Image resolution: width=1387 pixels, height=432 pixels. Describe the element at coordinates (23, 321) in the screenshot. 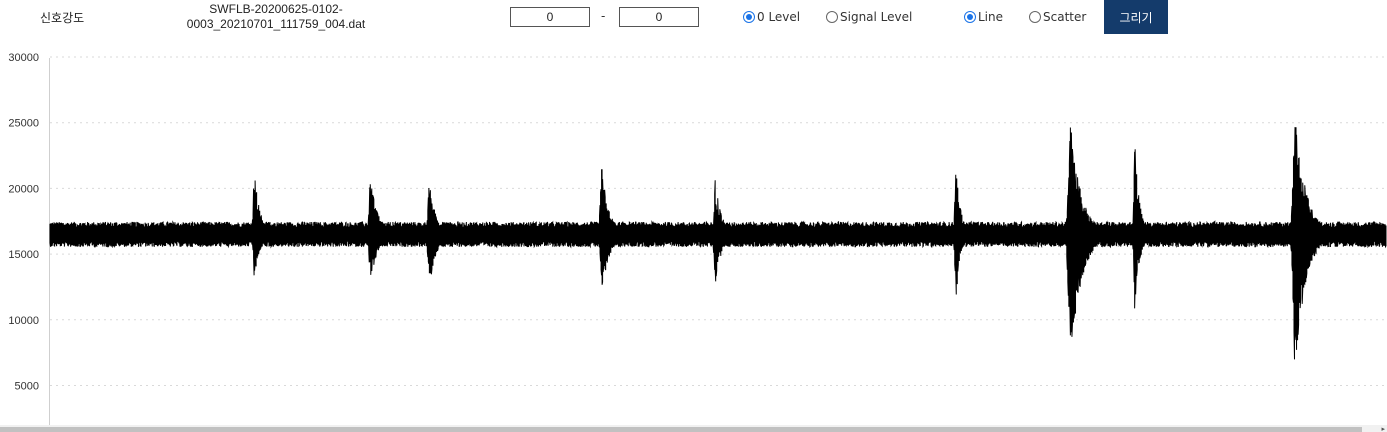

I see `y-tick-label: 10000` at that location.